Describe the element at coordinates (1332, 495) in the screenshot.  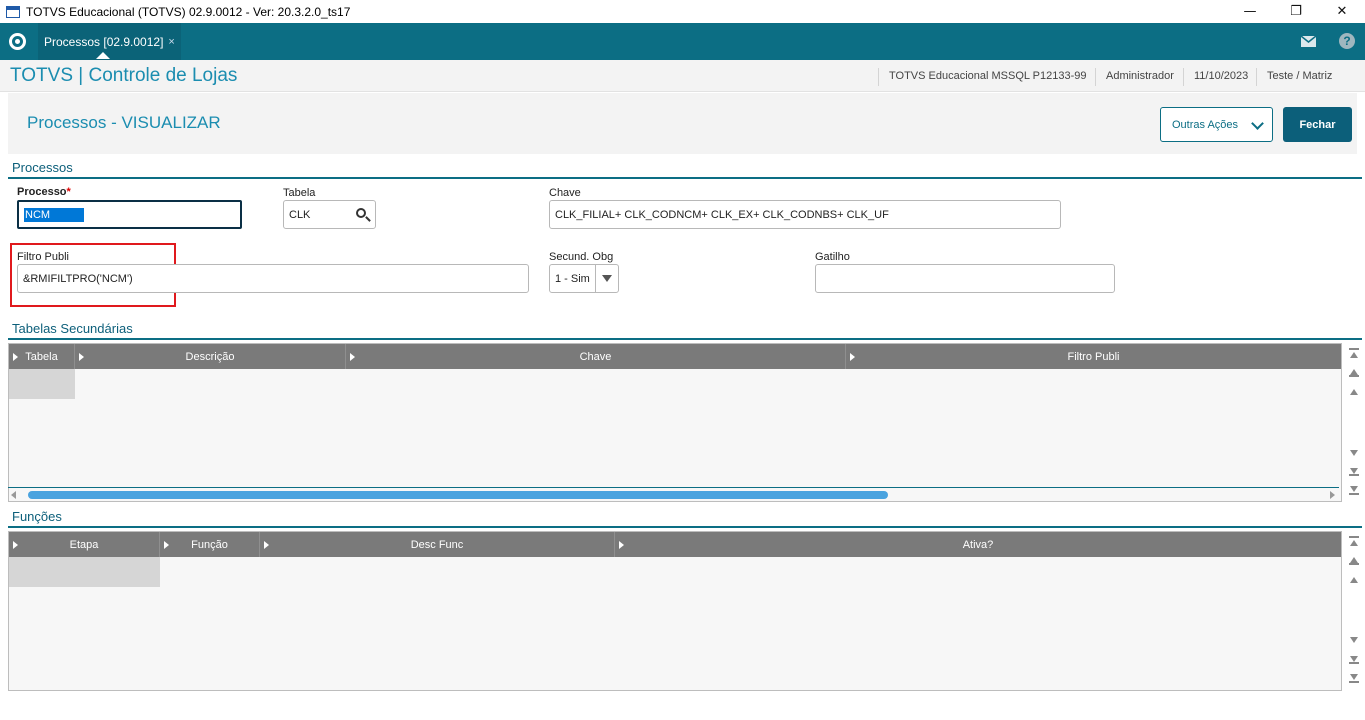
I see `scroll-right-icon` at that location.